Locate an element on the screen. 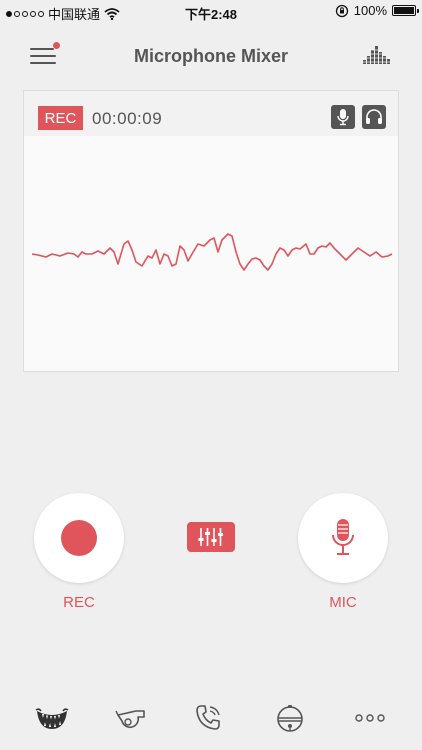  headphones-icon is located at coordinates (374, 116).